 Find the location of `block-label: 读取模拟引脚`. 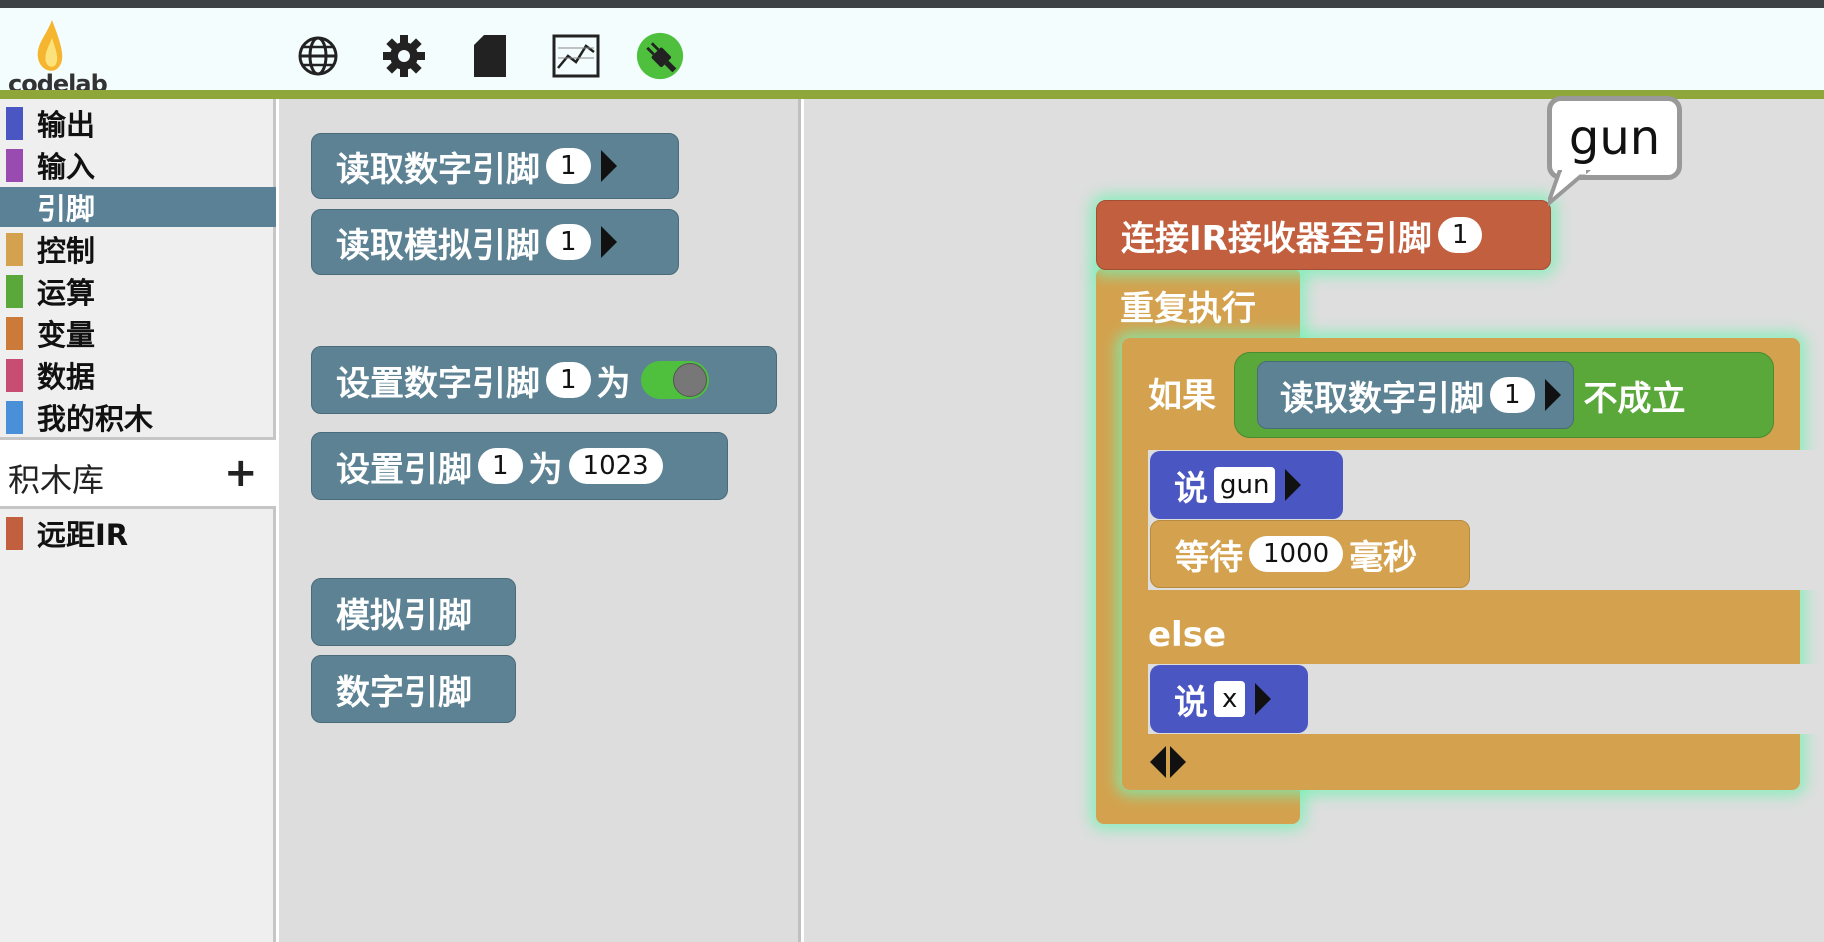

block-label: 读取模拟引脚 is located at coordinates (438, 245).